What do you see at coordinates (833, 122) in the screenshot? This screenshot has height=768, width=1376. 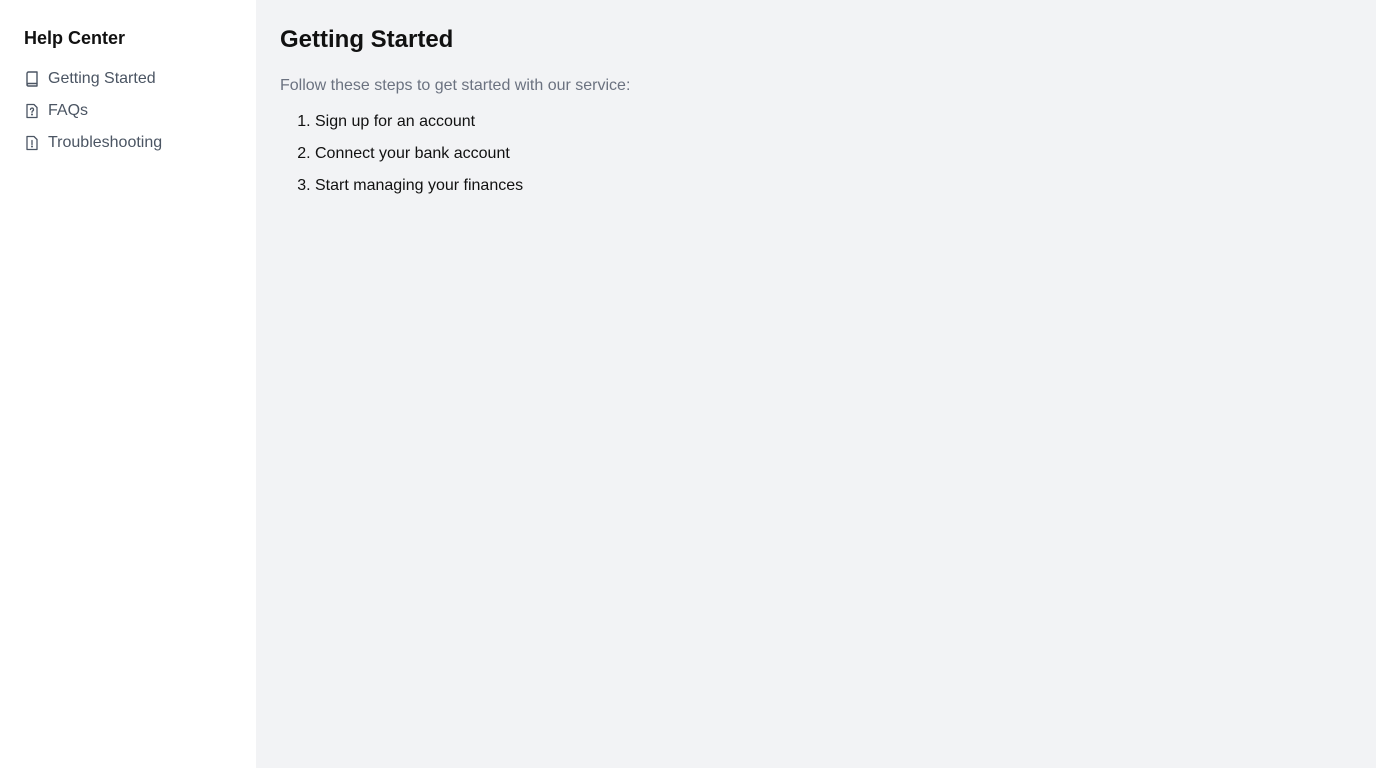 I see `list-item: Sign up for an account` at bounding box center [833, 122].